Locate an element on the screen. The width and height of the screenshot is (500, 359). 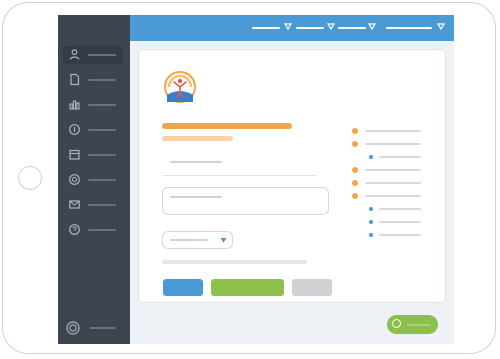
sidebar-item-profile is located at coordinates (93, 55).